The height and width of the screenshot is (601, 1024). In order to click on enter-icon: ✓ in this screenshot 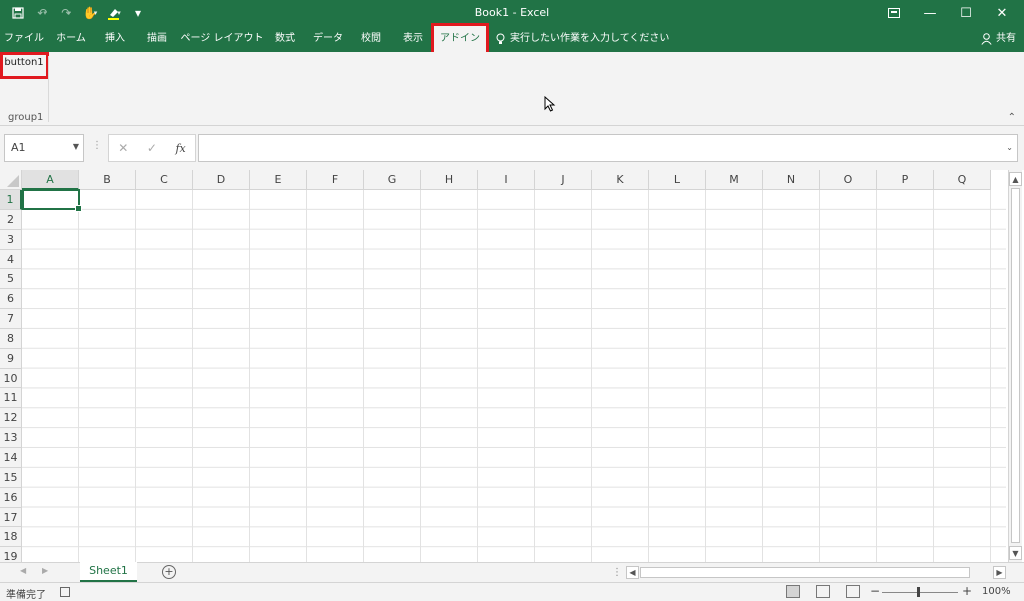, I will do `click(152, 148)`.